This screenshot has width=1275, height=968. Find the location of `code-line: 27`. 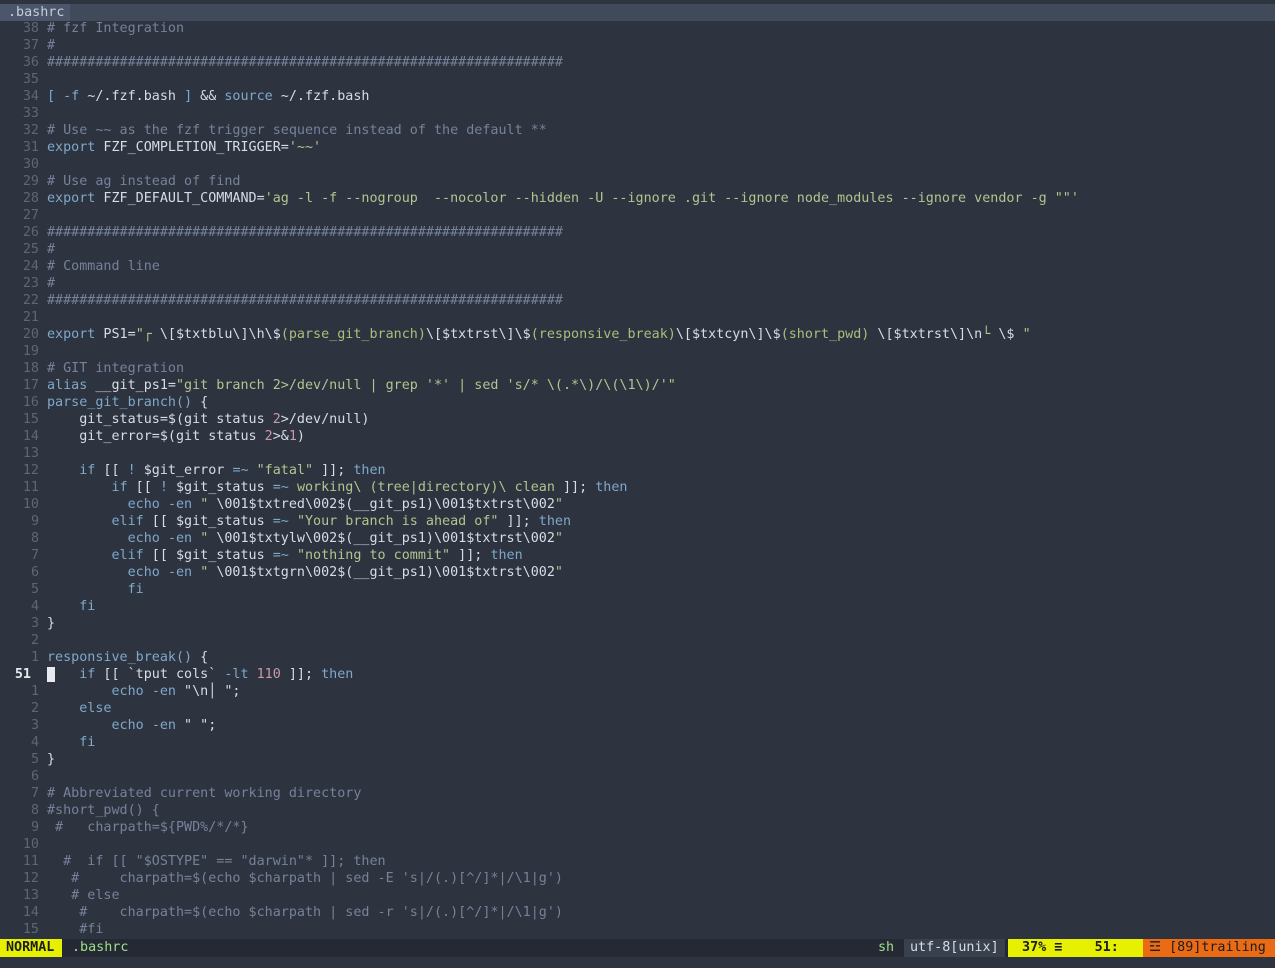

code-line: 27 is located at coordinates (637, 215).